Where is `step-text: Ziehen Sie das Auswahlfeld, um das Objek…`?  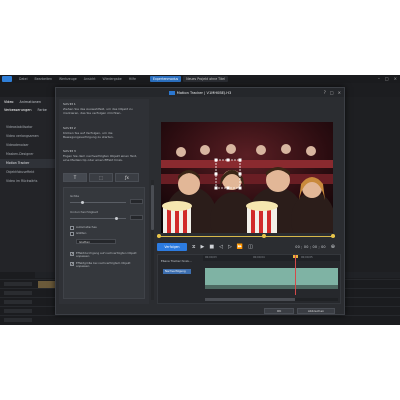 step-text: Ziehen Sie das Auswahlfeld, um das Objek… is located at coordinates (98, 111).